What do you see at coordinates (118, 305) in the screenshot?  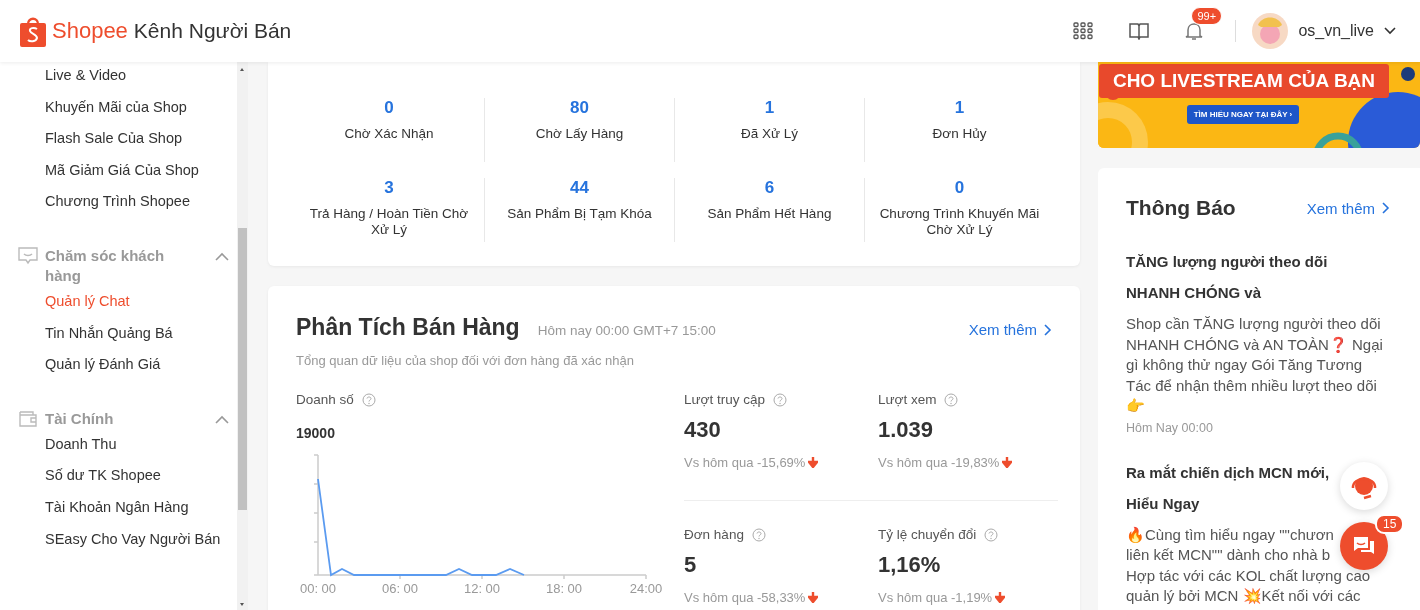 I see `sidebar-item: Quản lý Chat` at bounding box center [118, 305].